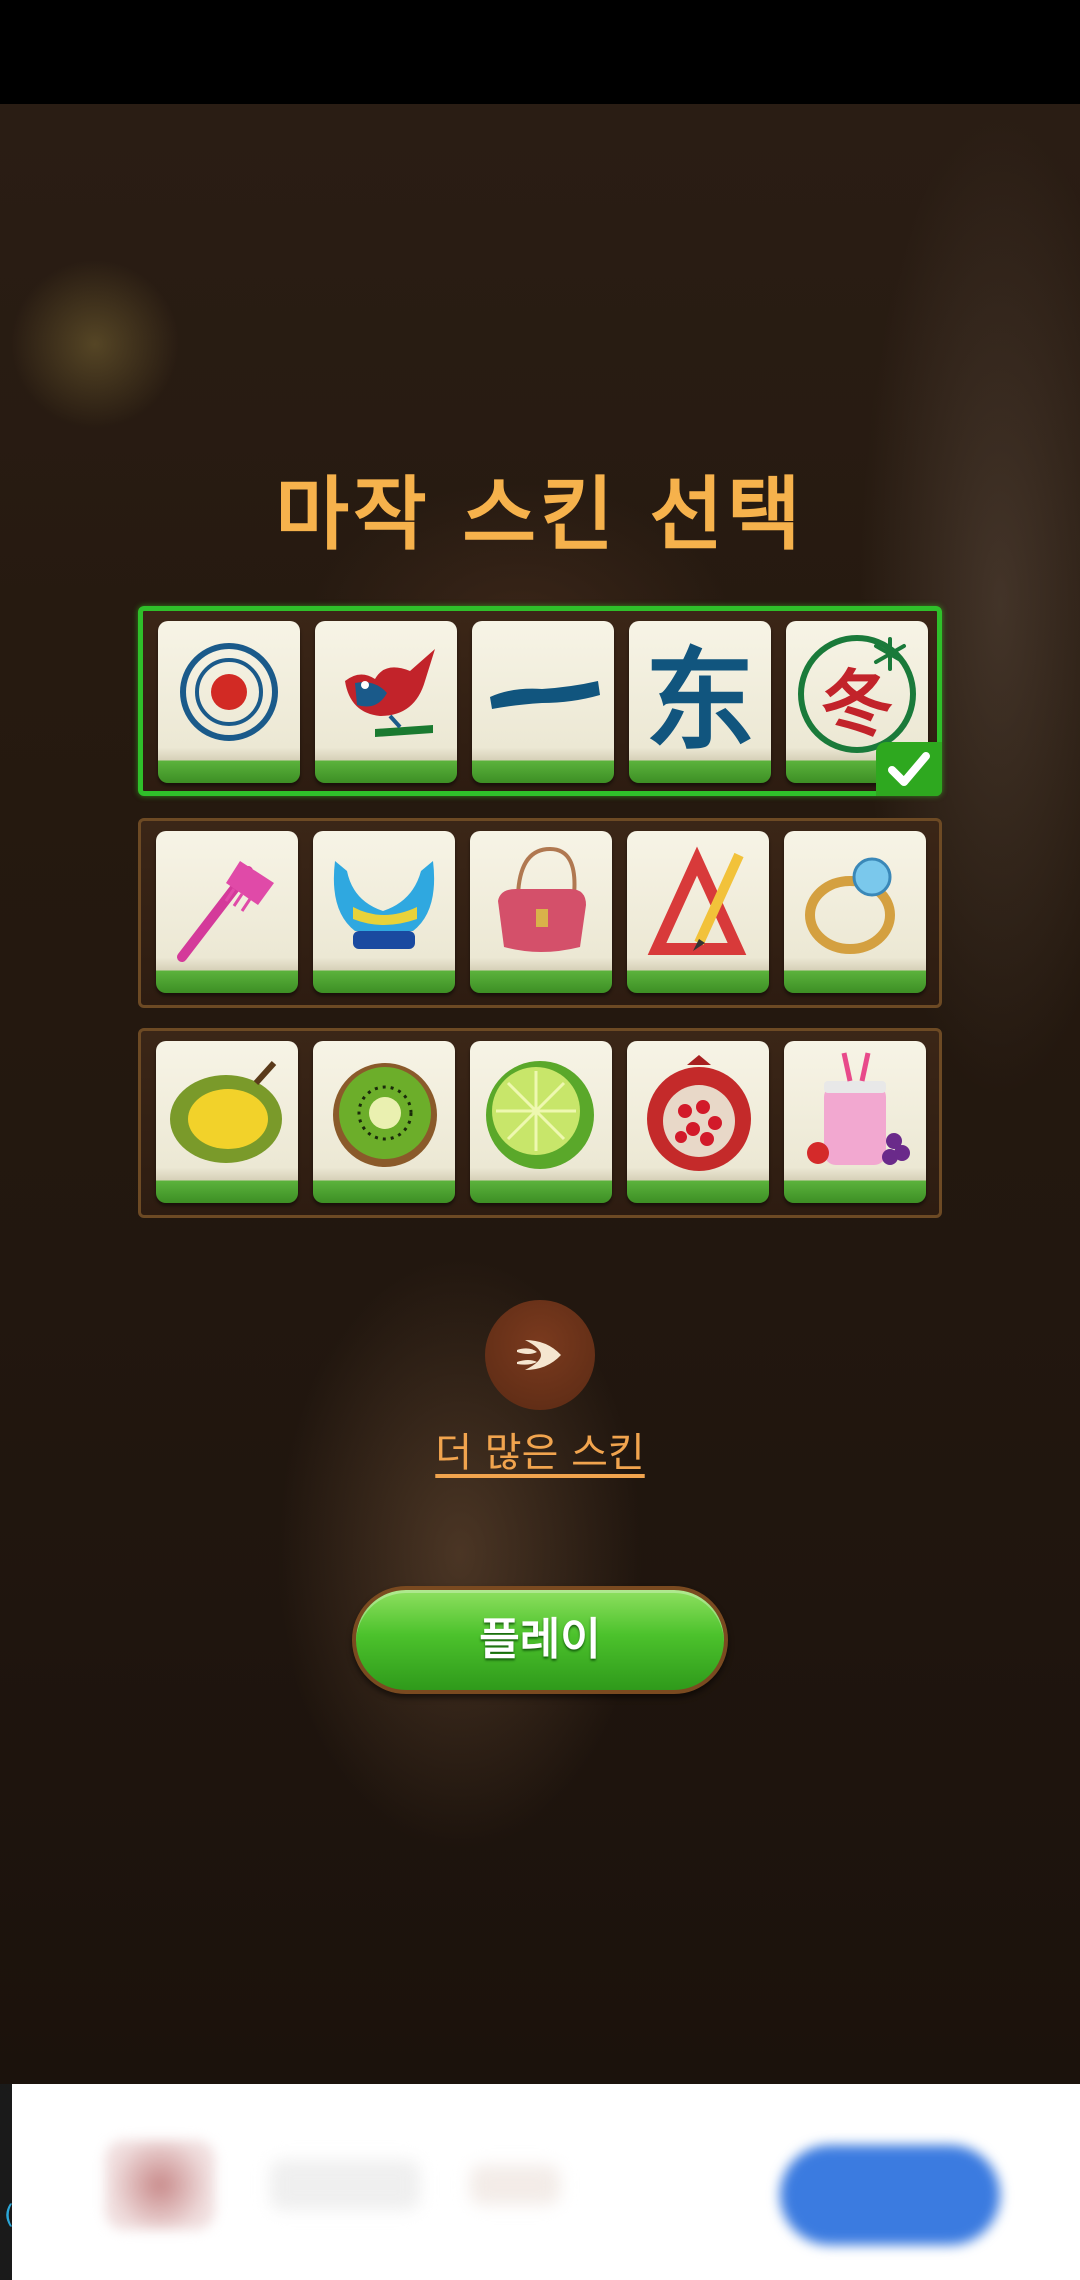  I want to click on east-wind-icon: 东, so click(700, 700).